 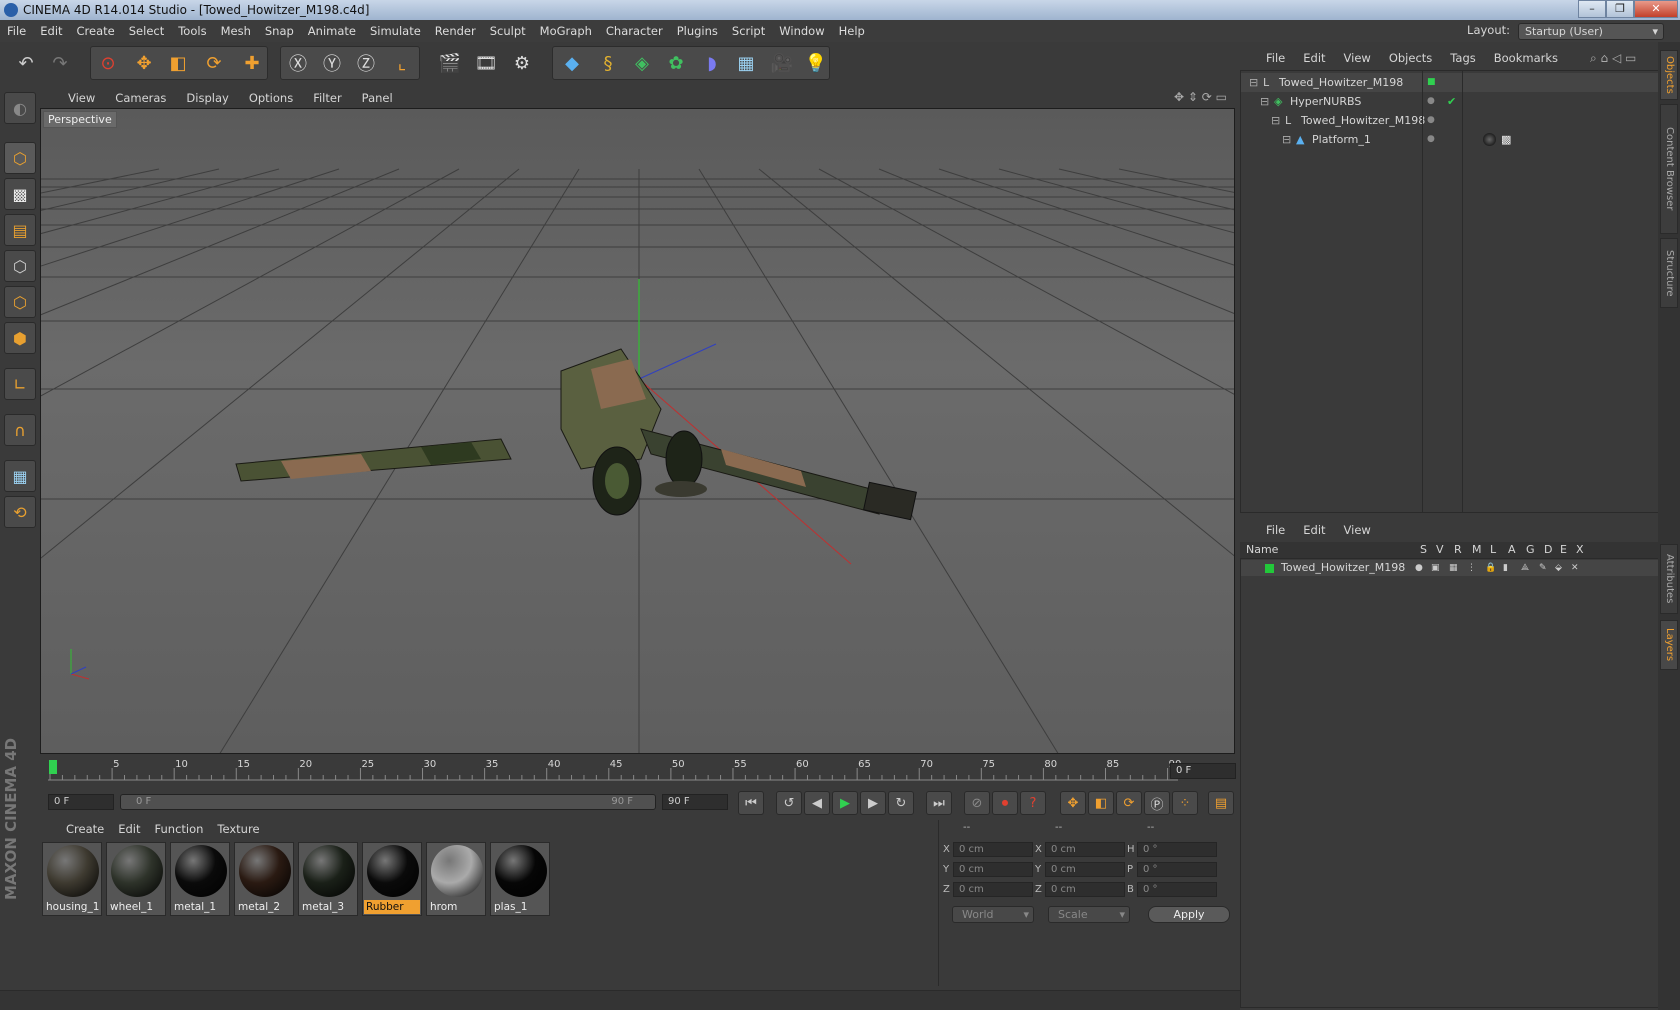 I want to click on y-axis-lock-button: Ⓨ, so click(x=332, y=63).